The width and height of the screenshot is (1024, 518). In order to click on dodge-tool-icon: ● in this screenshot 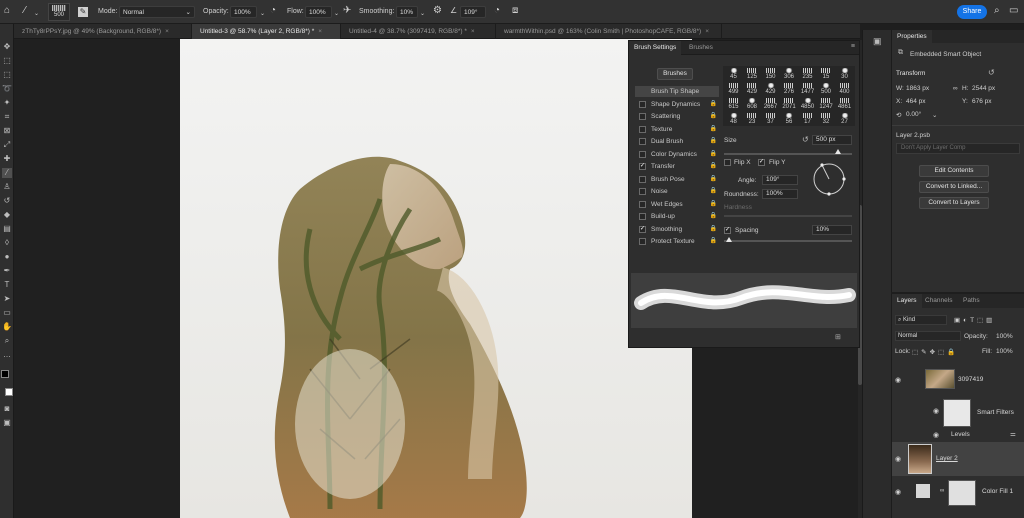, I will do `click(7, 257)`.